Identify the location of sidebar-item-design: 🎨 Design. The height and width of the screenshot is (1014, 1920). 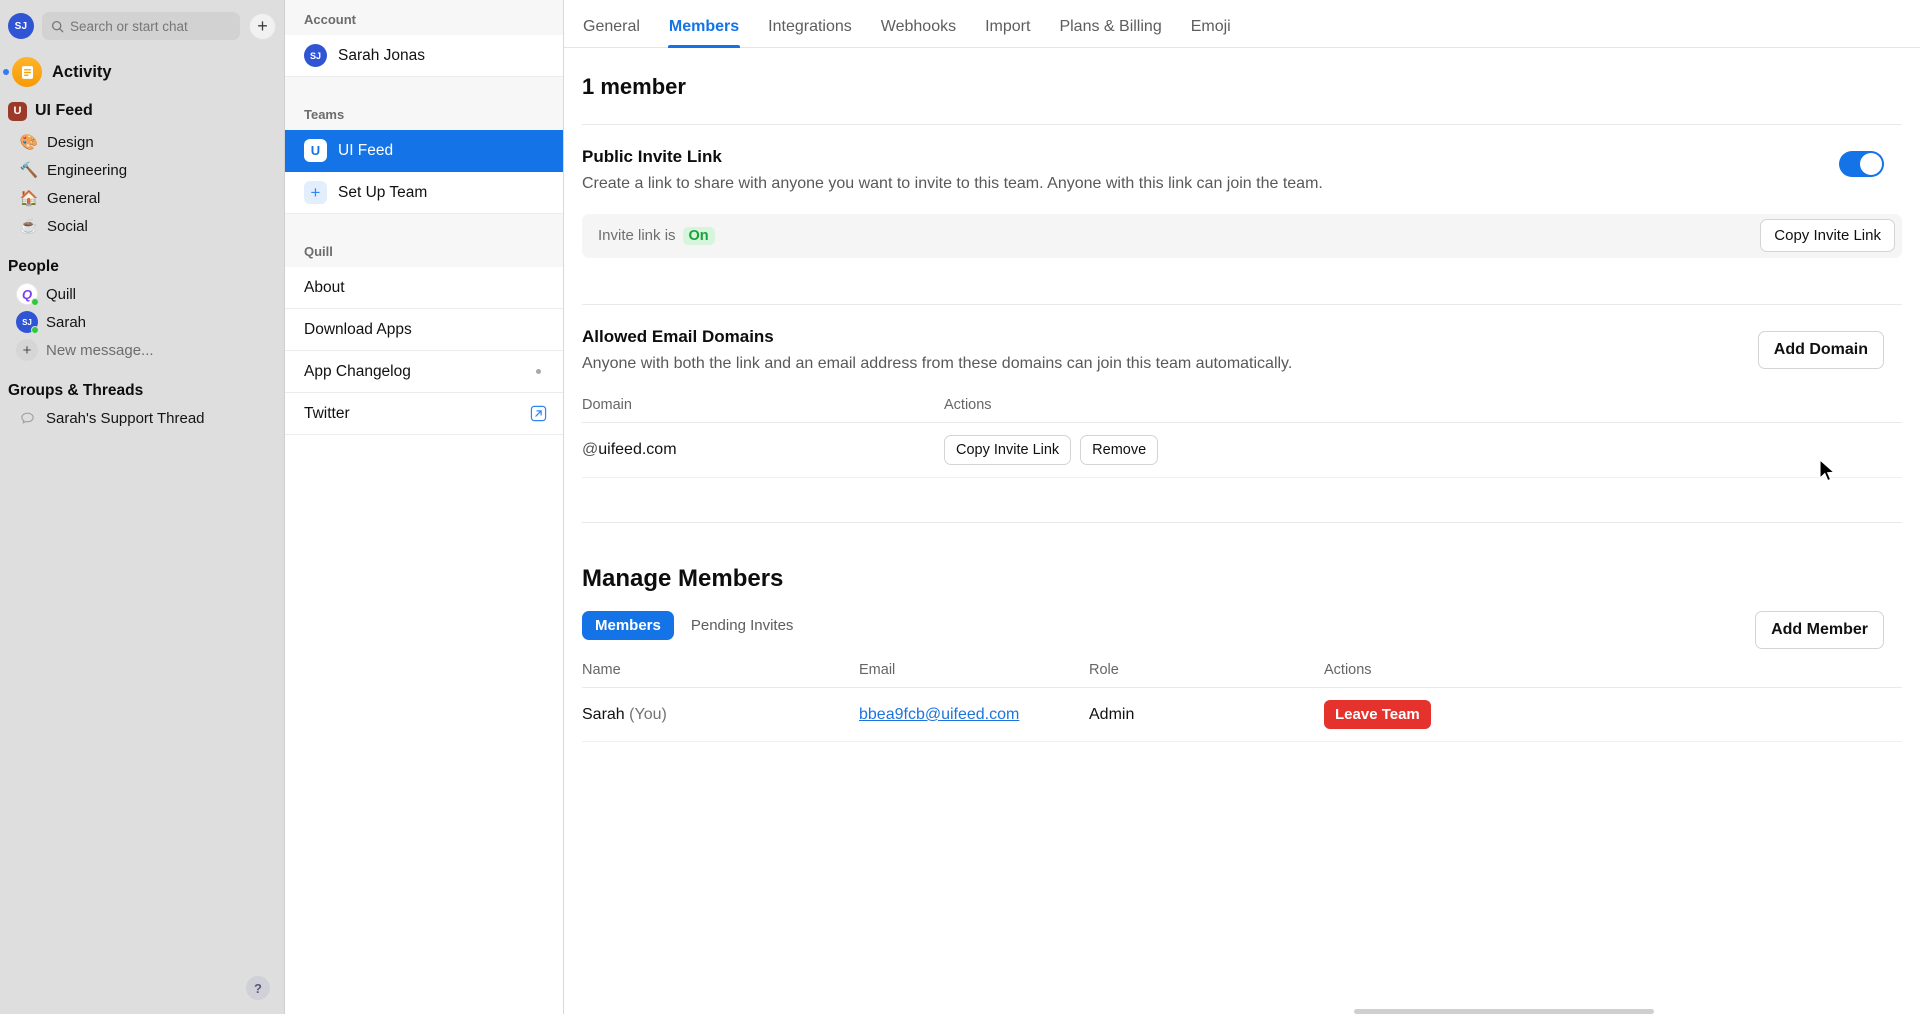
(142, 142).